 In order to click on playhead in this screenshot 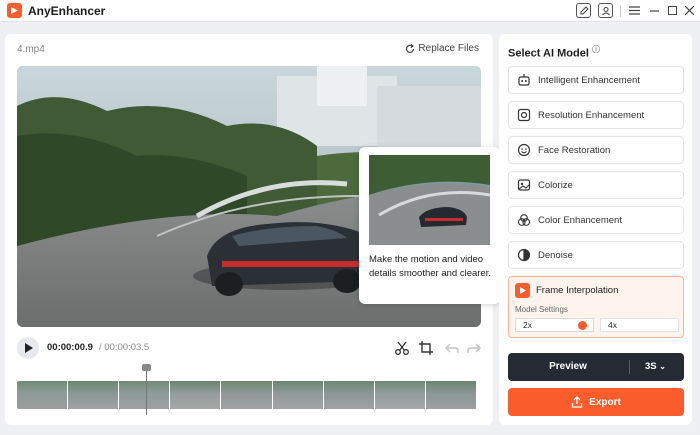, I will do `click(146, 391)`.